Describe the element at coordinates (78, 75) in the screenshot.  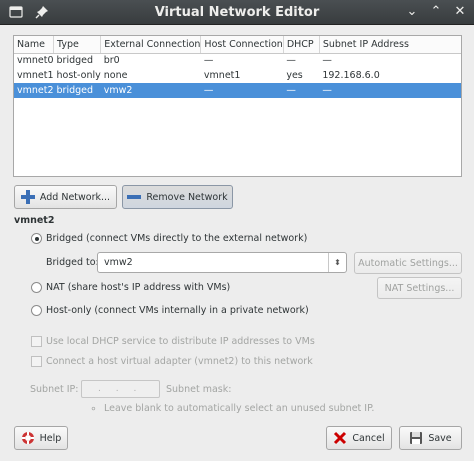
I see `cell-type: host-only` at that location.